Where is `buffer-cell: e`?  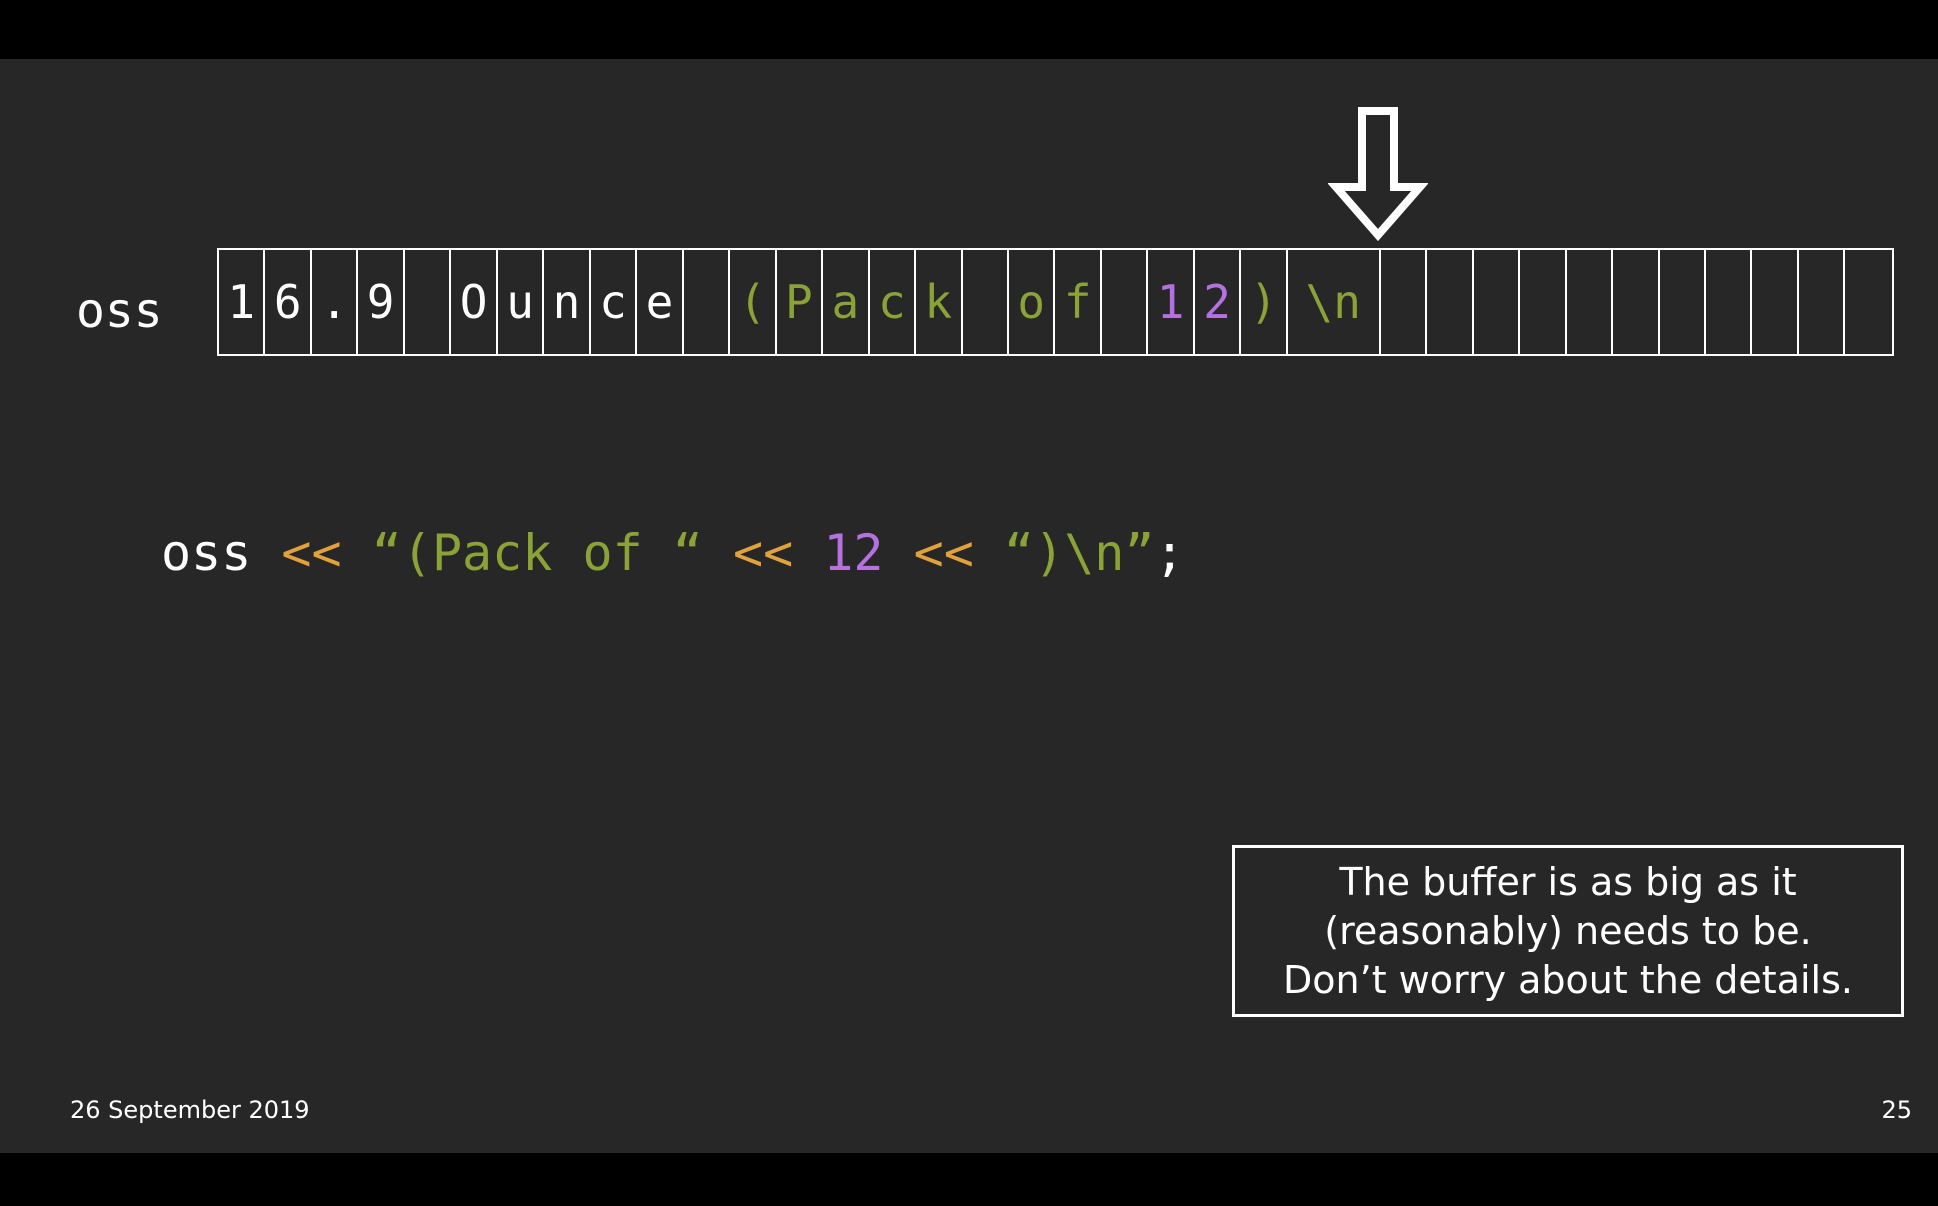
buffer-cell: e is located at coordinates (660, 302).